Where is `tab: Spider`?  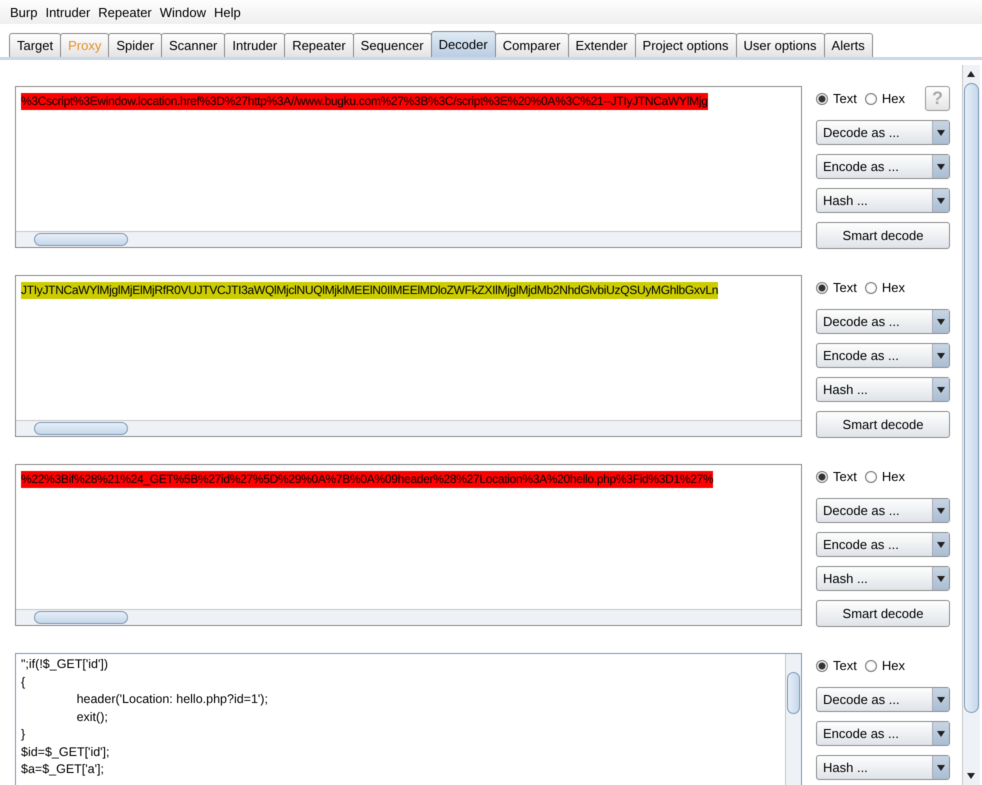 tab: Spider is located at coordinates (135, 45).